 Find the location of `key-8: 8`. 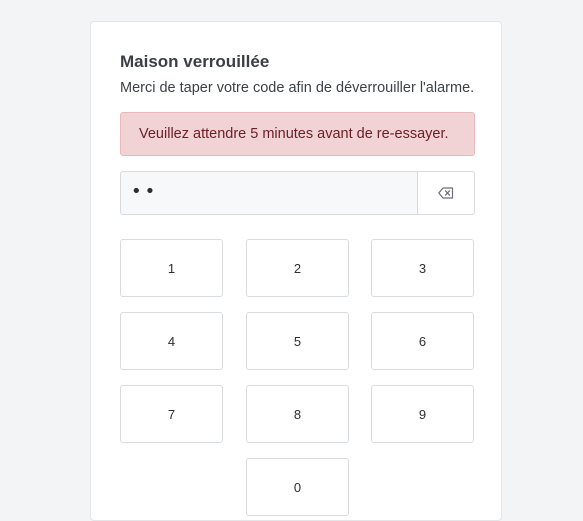

key-8: 8 is located at coordinates (297, 414).